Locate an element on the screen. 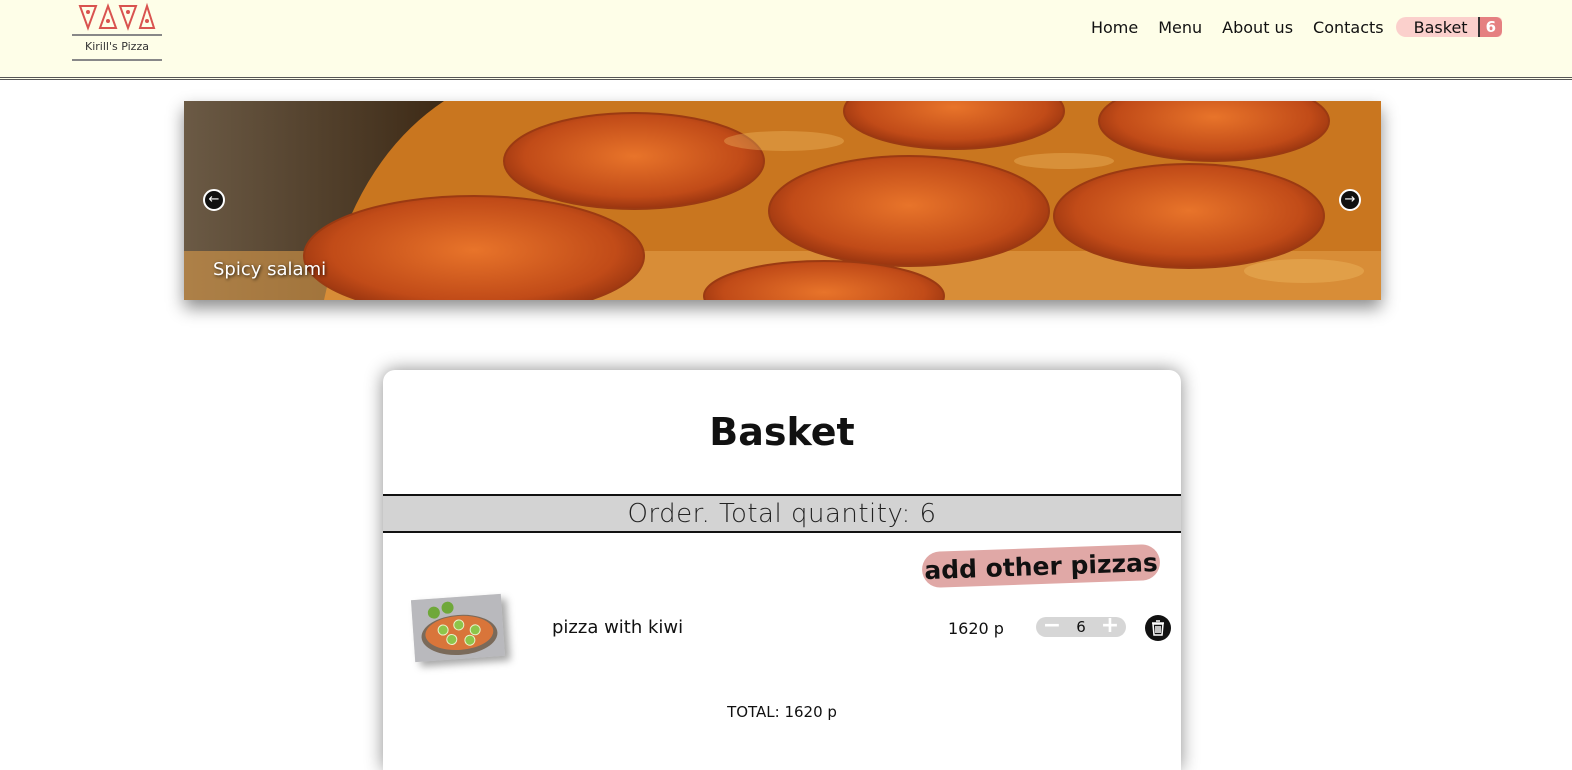 The image size is (1572, 770). add-other-pizzas-button: add other pizzas is located at coordinates (1041, 566).